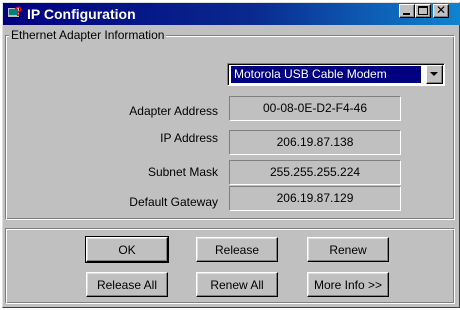 The image size is (460, 310). I want to click on ip-address-label: IP Address, so click(189, 138).